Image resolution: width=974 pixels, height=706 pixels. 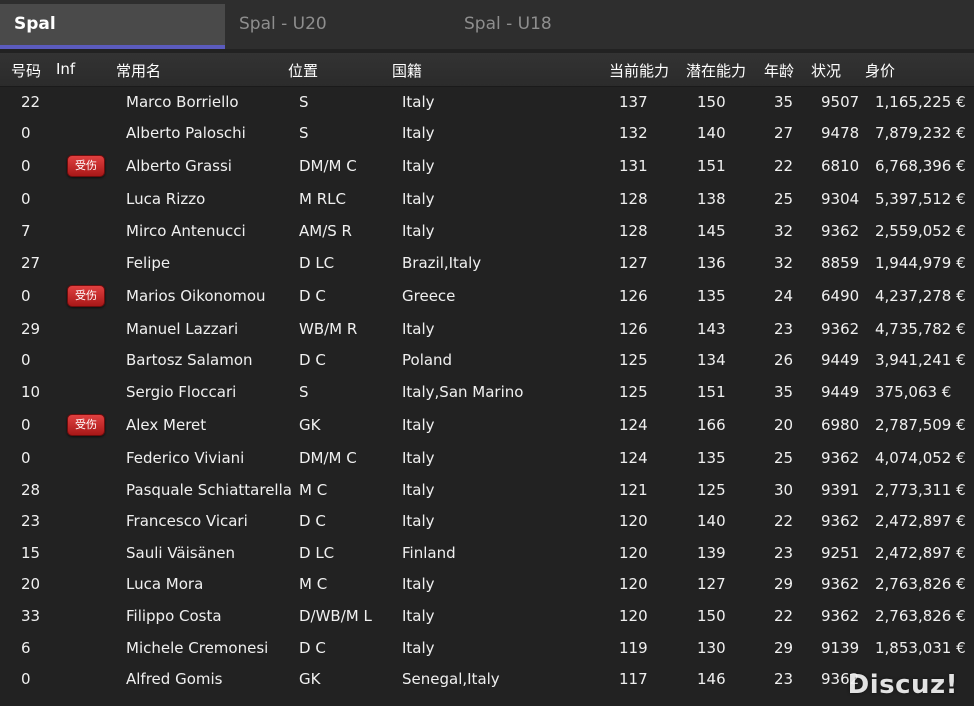 What do you see at coordinates (182, 328) in the screenshot?
I see `cell-name: Manuel Lazzari` at bounding box center [182, 328].